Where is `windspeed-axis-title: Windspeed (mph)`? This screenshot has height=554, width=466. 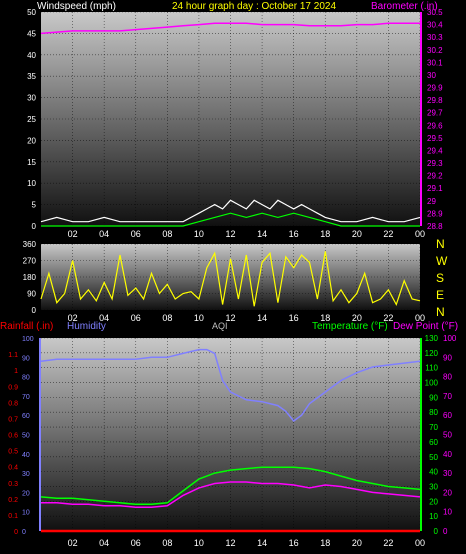
windspeed-axis-title: Windspeed (mph) is located at coordinates (76, 6).